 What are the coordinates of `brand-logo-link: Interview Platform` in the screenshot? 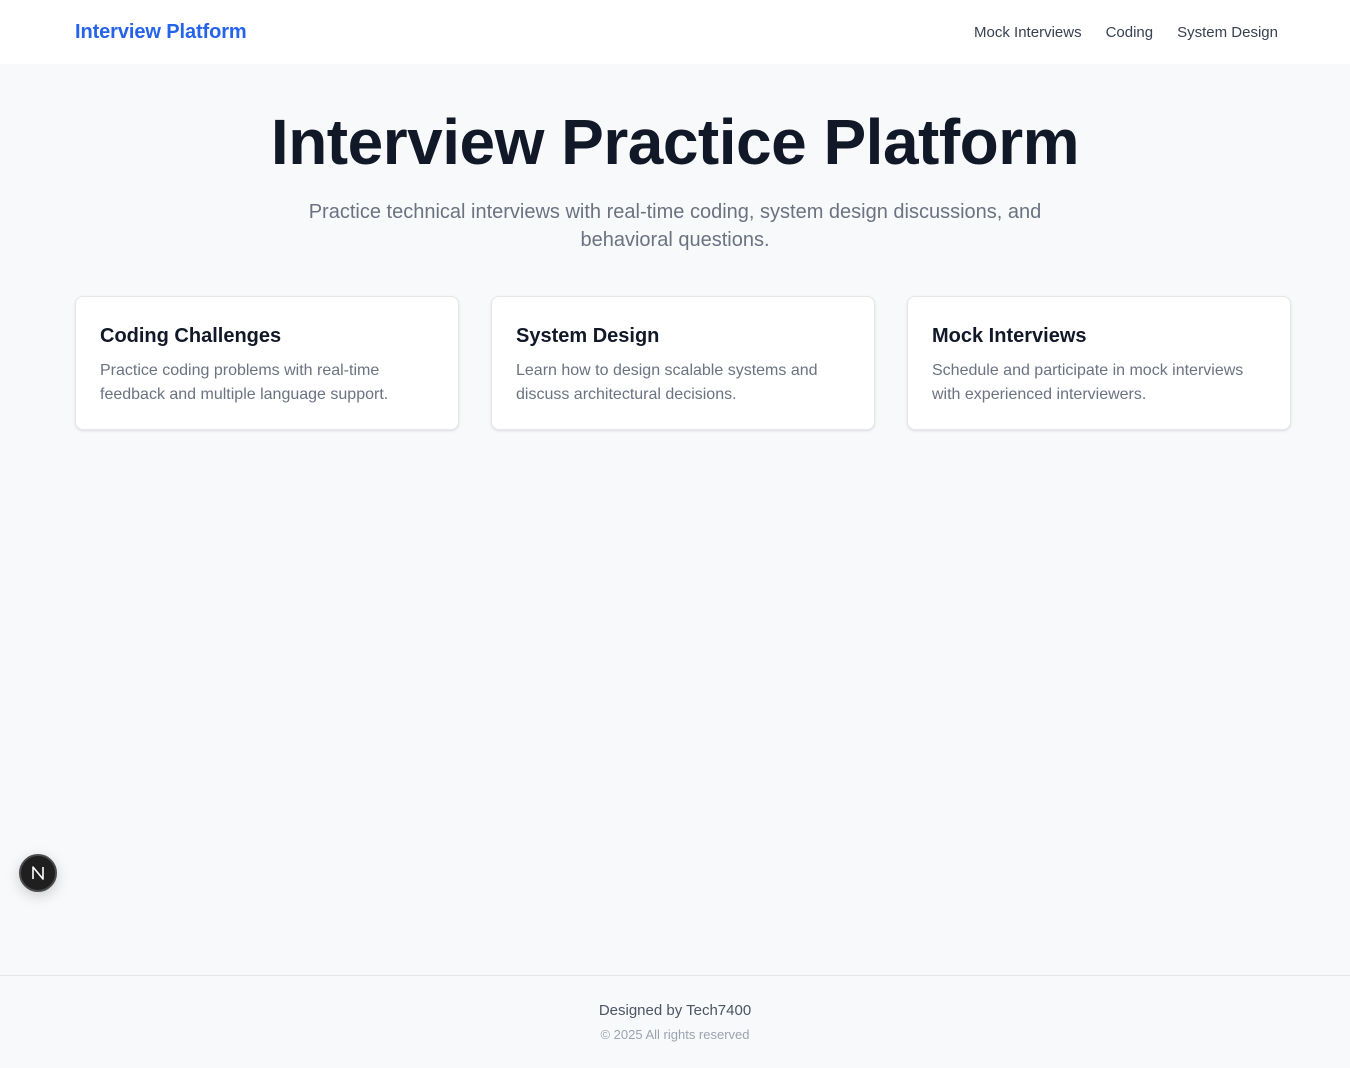 It's located at (161, 32).